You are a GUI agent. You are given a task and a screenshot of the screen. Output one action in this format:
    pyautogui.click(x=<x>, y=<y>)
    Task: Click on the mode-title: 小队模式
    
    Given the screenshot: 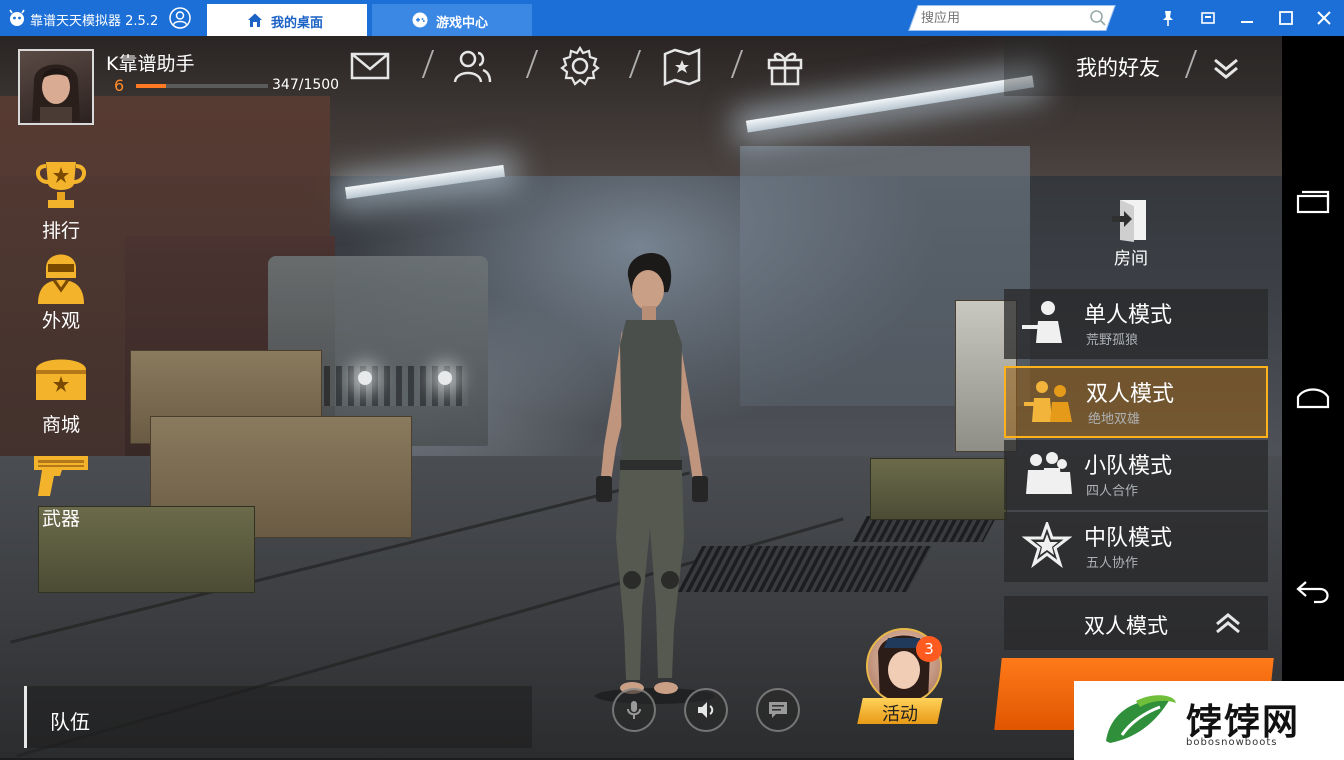 What is the action you would take?
    pyautogui.click(x=1128, y=466)
    